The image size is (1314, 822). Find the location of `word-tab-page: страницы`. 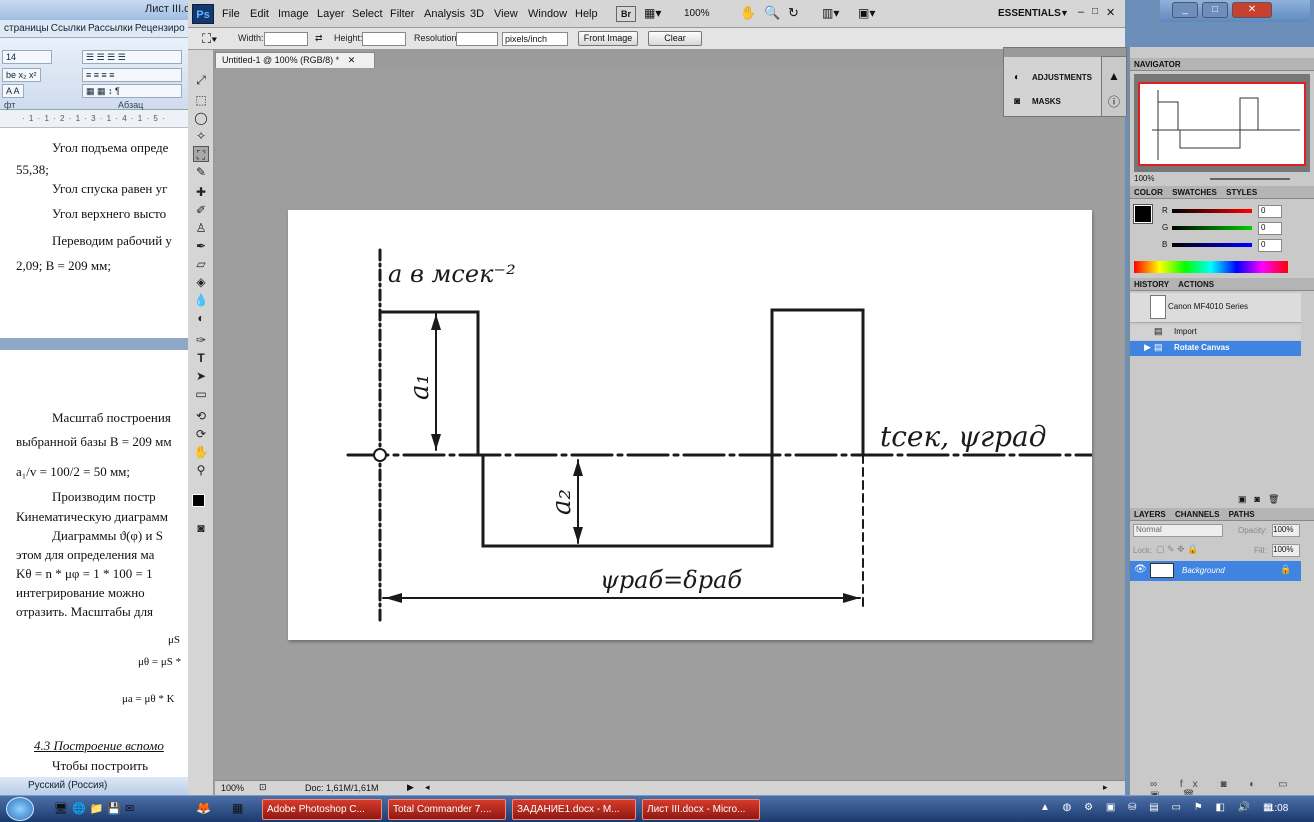

word-tab-page: страницы is located at coordinates (26, 30).